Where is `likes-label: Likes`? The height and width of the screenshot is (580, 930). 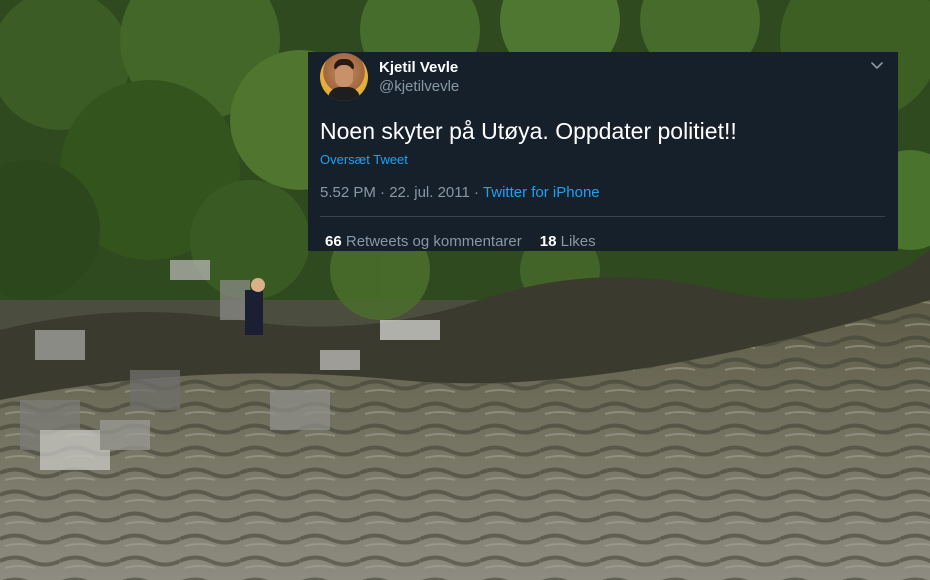 likes-label: Likes is located at coordinates (578, 241).